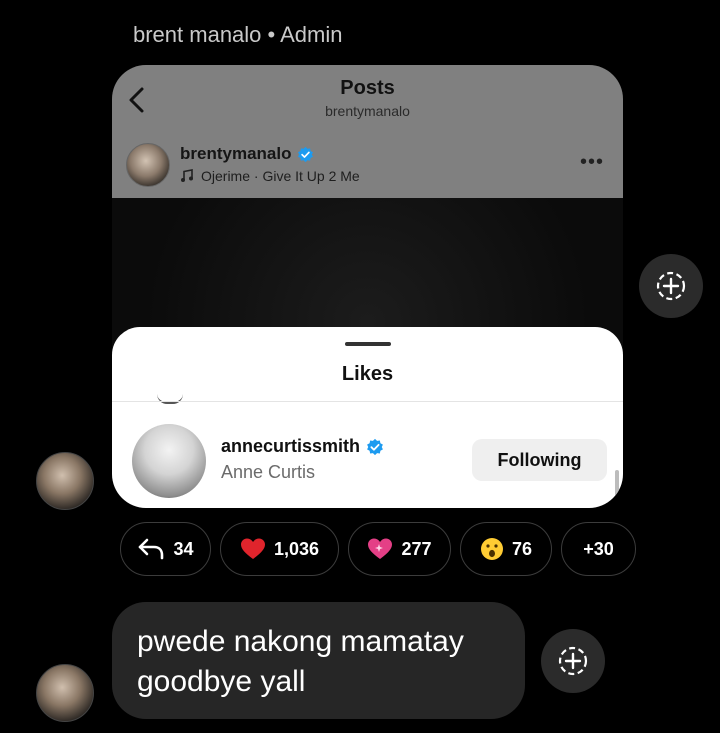 The height and width of the screenshot is (733, 720). I want to click on reactions-bar: 34 1,036 277 76 +30, so click(378, 550).